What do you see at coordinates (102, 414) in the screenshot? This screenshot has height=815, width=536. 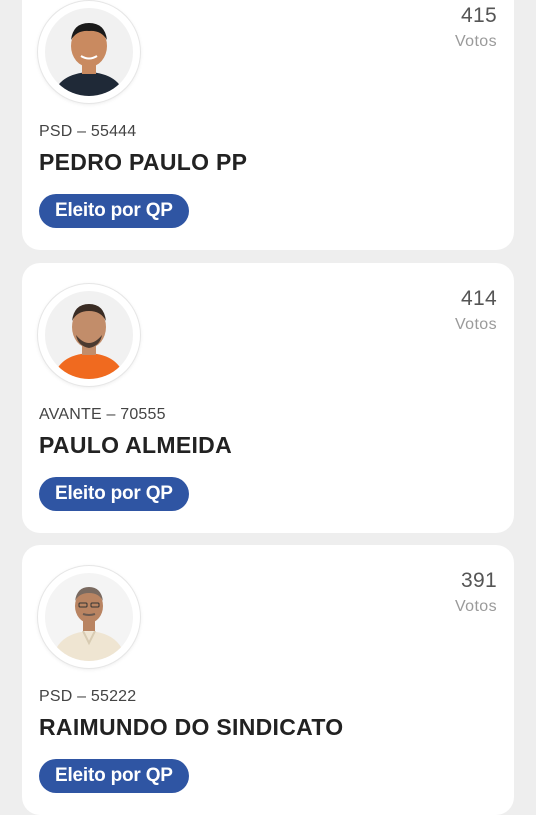 I see `party-number: AVANTE – 70555` at bounding box center [102, 414].